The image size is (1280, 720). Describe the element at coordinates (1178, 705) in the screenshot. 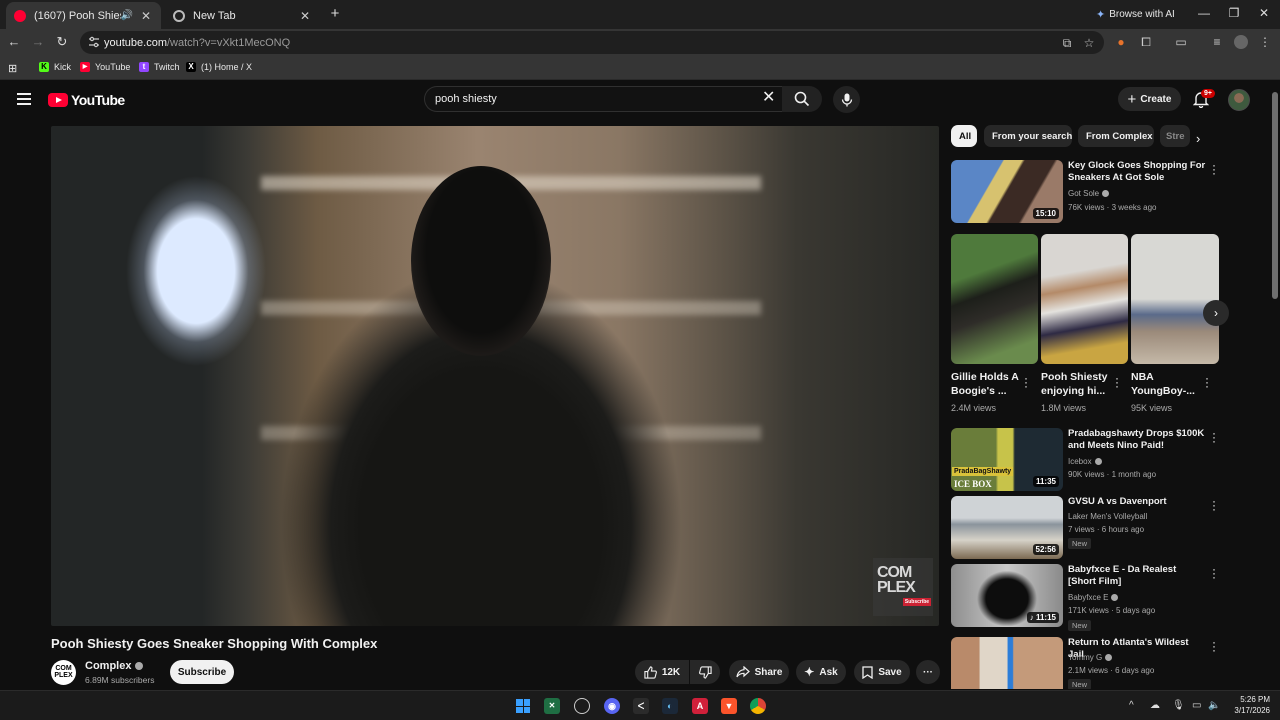

I see `microphone-tray-icon: 🎙` at that location.